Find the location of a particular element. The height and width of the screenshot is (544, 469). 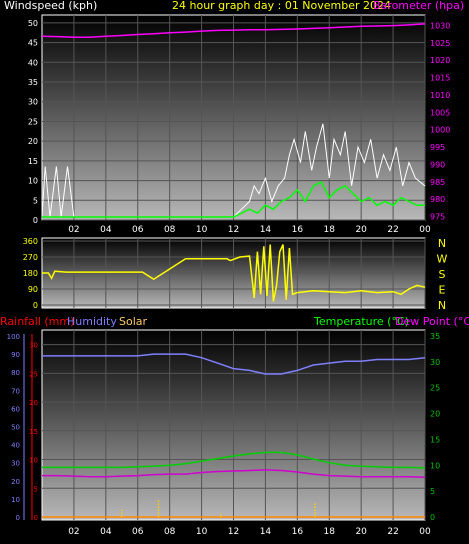

chart-title: 24 hour graph day : 01 November 2024 is located at coordinates (282, 6).